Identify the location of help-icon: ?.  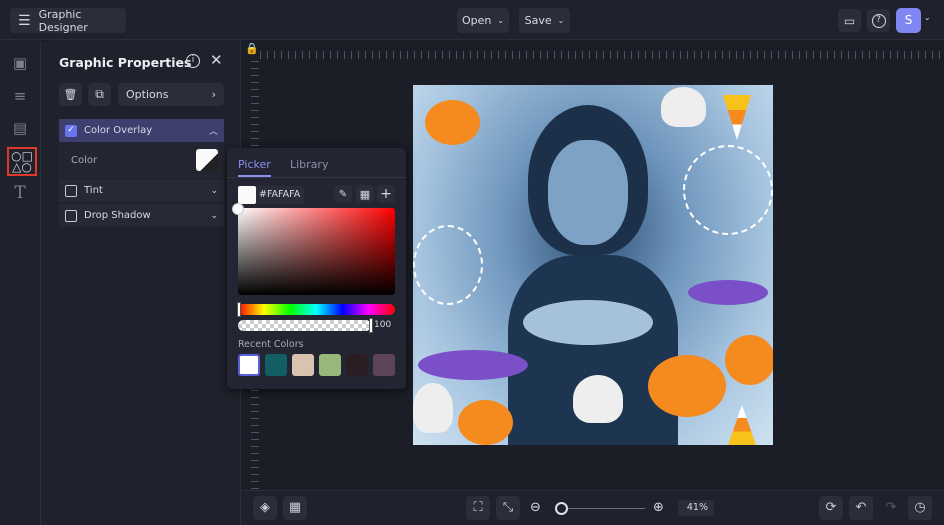
(878, 20).